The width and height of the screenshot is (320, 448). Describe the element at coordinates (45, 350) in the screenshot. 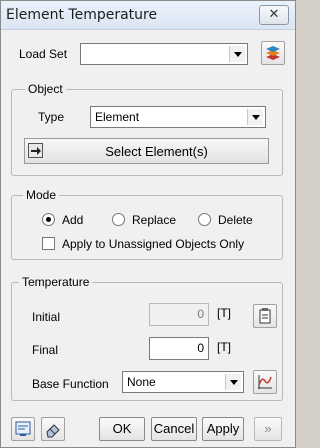

I see `final-label: Final` at that location.